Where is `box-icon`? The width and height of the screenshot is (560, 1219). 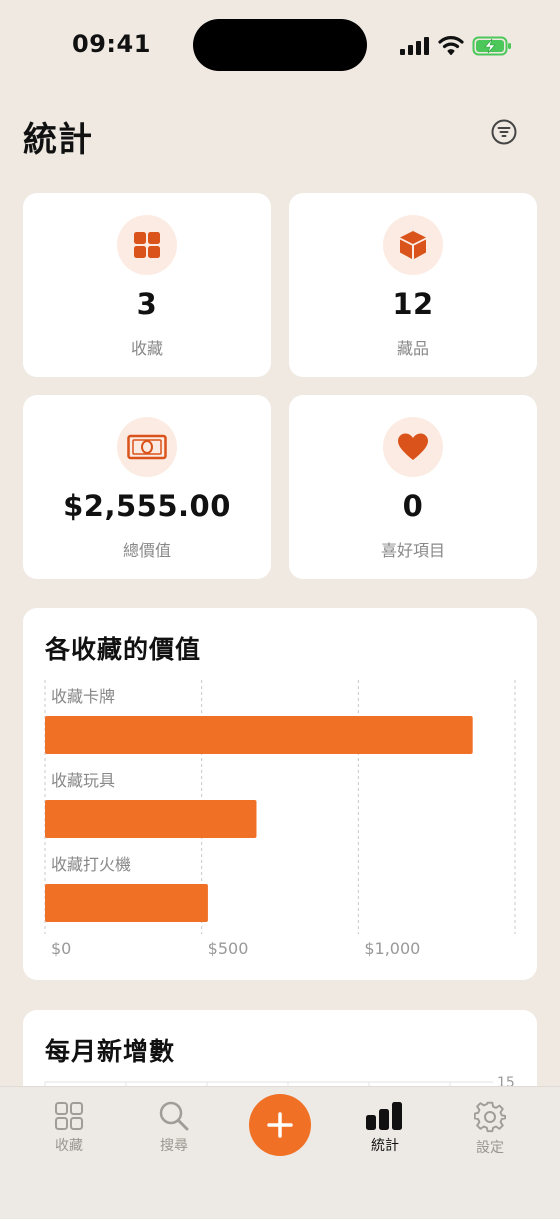
box-icon is located at coordinates (413, 245).